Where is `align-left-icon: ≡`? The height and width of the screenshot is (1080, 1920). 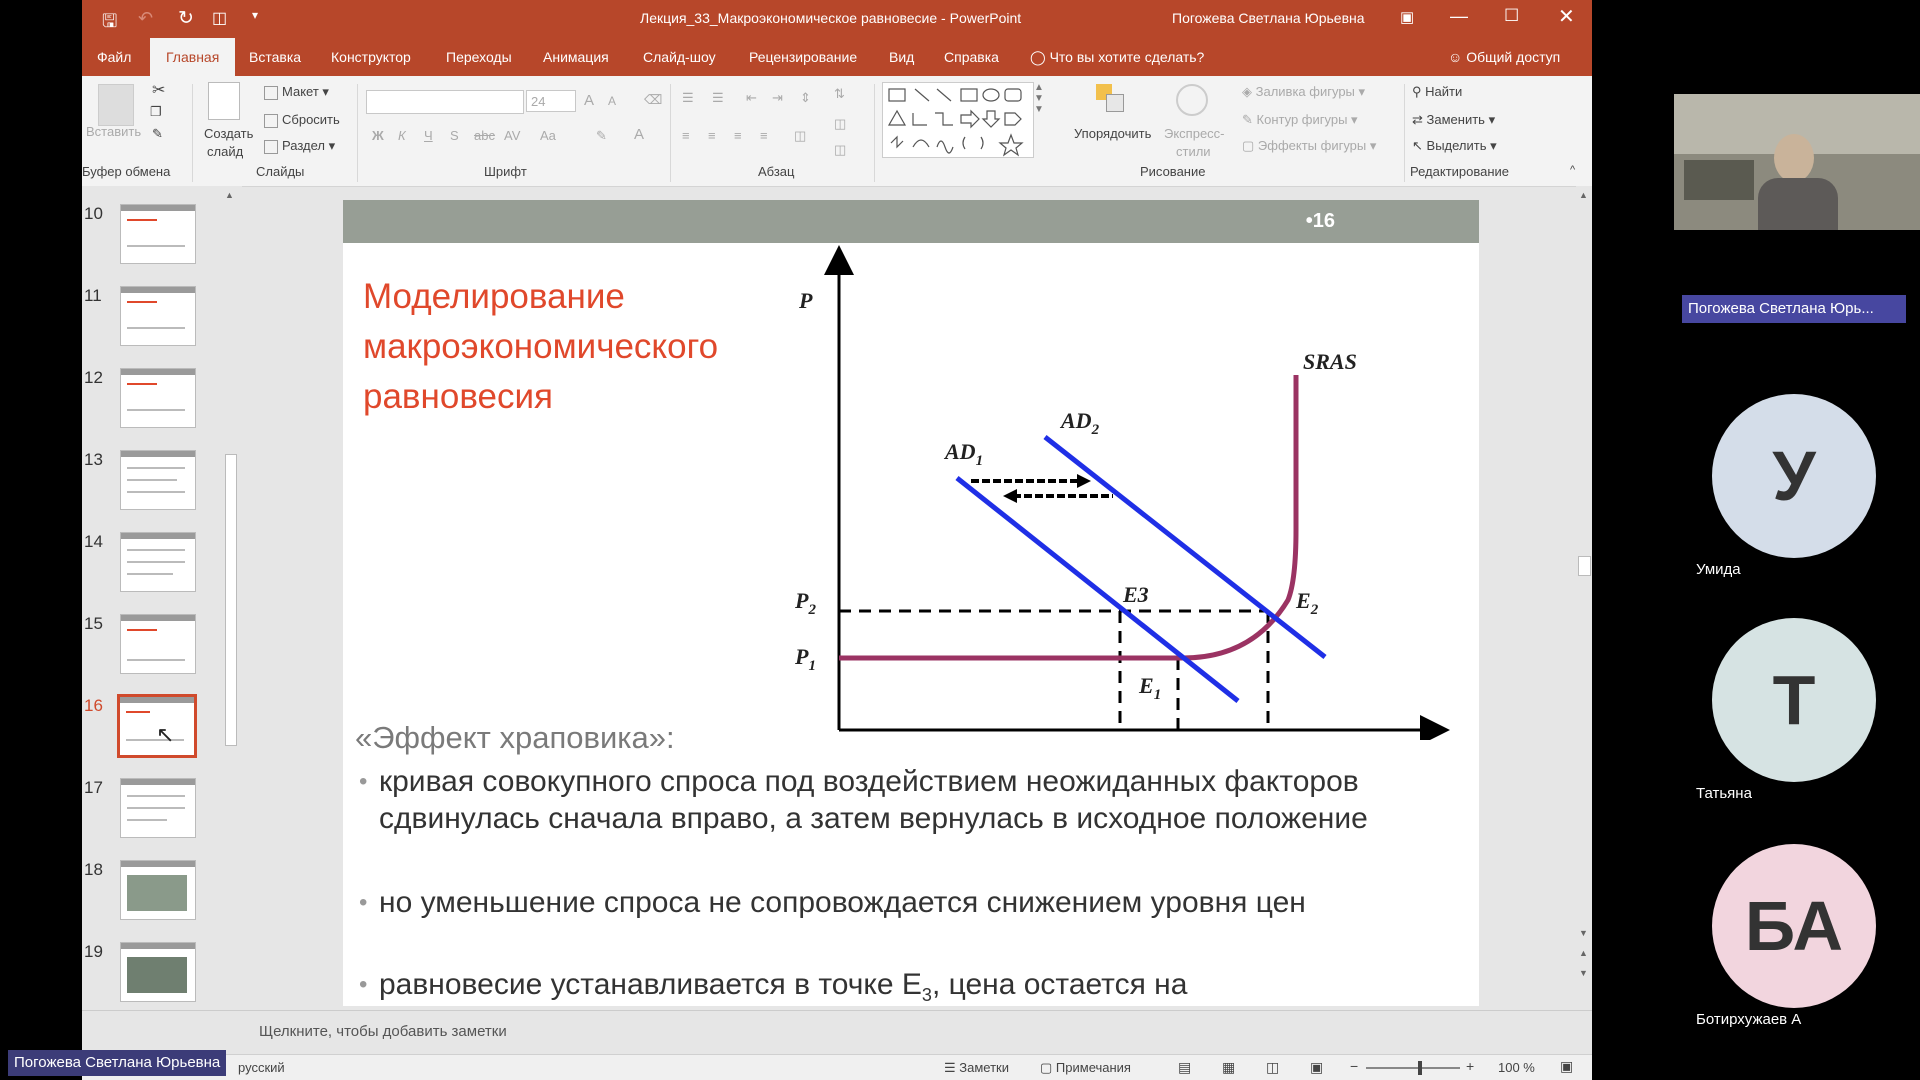
align-left-icon: ≡ is located at coordinates (686, 135).